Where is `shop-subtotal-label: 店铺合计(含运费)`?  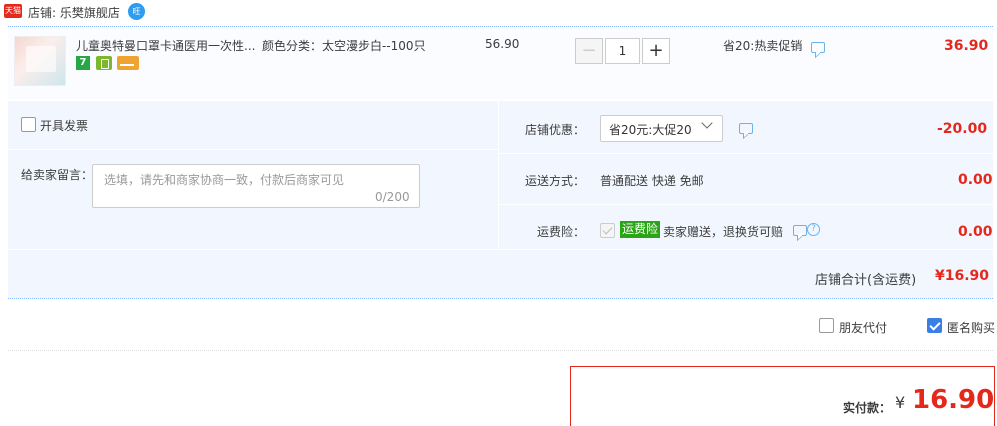 shop-subtotal-label: 店铺合计(含运费) is located at coordinates (866, 280).